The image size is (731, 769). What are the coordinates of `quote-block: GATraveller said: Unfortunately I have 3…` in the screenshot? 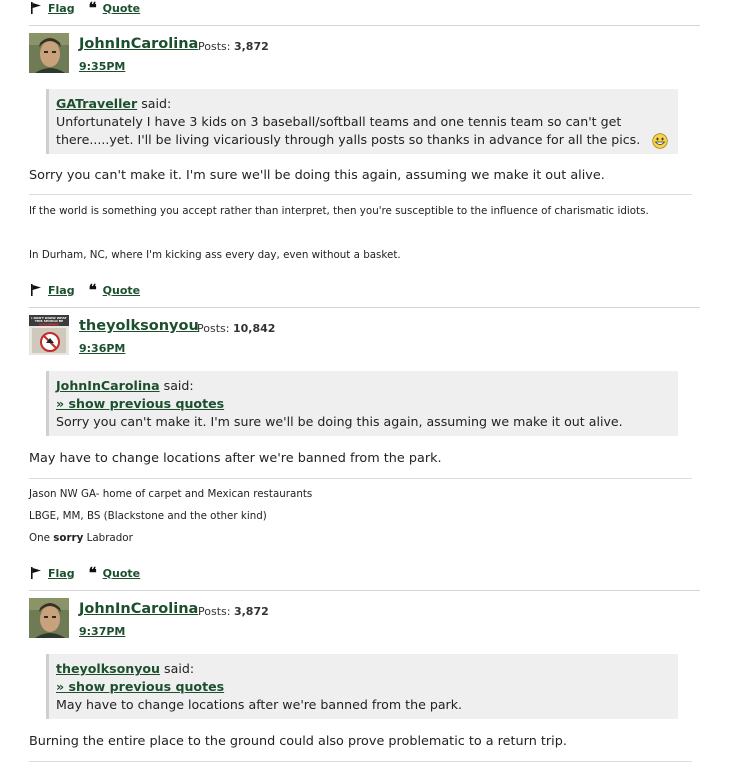 It's located at (362, 121).